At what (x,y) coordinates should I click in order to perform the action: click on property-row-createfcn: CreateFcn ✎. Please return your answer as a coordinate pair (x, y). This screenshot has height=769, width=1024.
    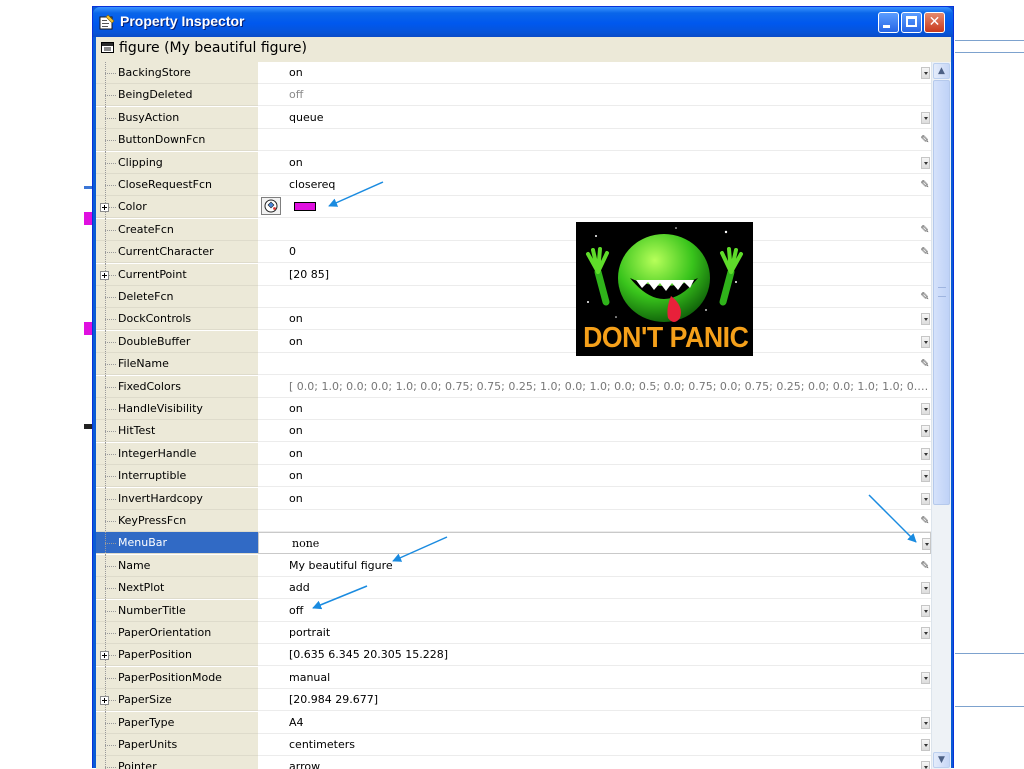
    Looking at the image, I should click on (513, 230).